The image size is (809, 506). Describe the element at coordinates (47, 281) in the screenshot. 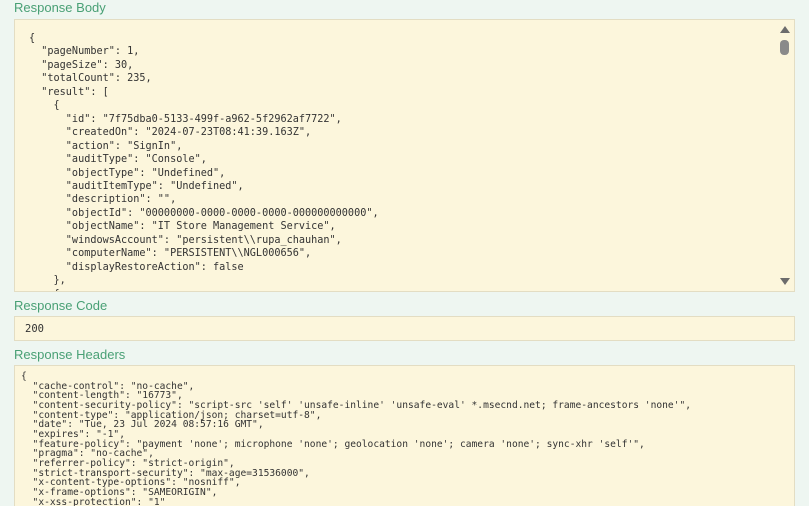

I see `code-line: },` at that location.